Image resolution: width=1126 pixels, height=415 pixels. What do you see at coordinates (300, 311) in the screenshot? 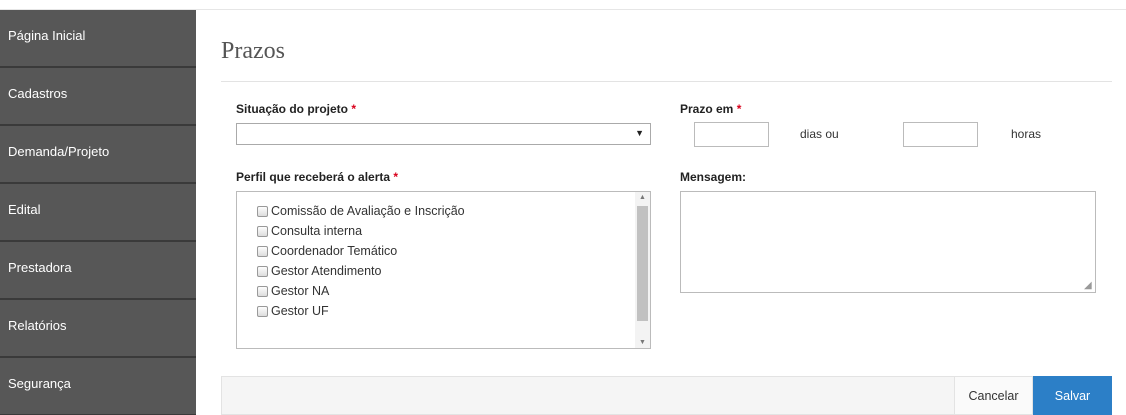
I see `perfil-option-label: Gestor UF` at bounding box center [300, 311].